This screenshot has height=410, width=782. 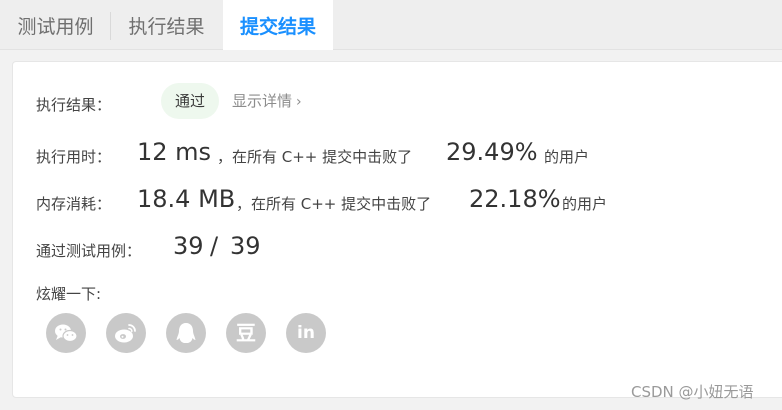 I want to click on share-label: 炫耀一下:, so click(x=69, y=294).